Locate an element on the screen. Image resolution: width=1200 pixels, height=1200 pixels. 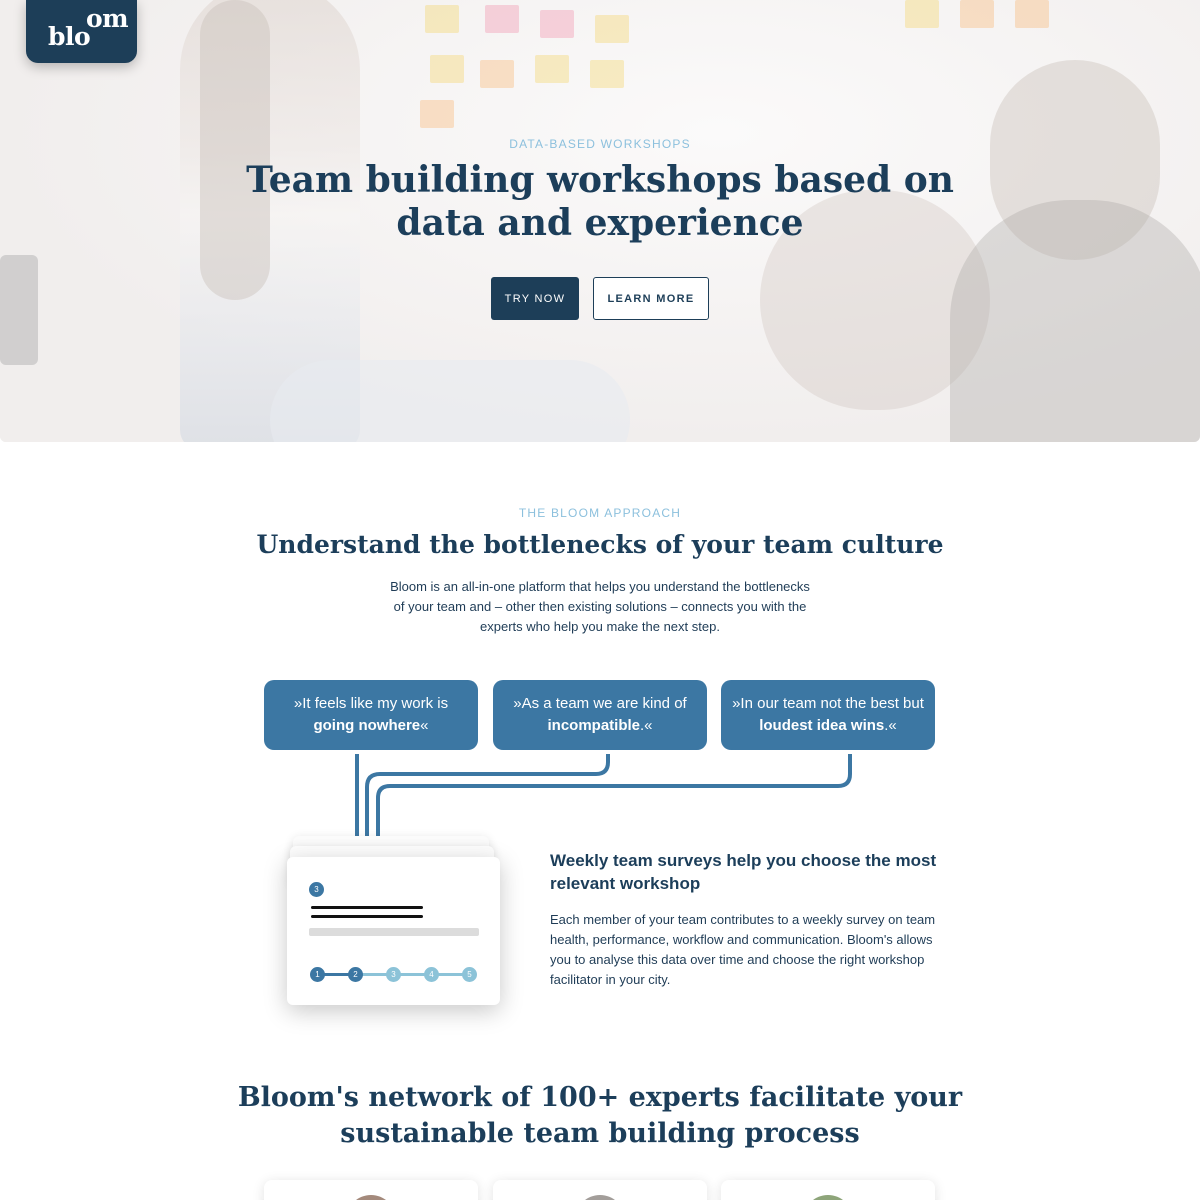
step-dot: 5 is located at coordinates (469, 974).